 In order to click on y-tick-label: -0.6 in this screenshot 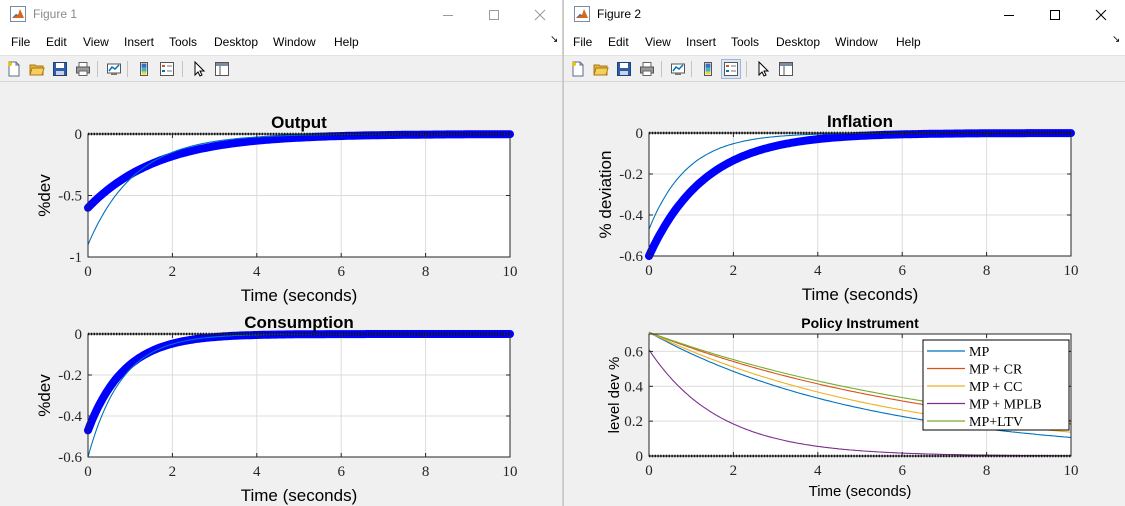, I will do `click(70, 458)`.